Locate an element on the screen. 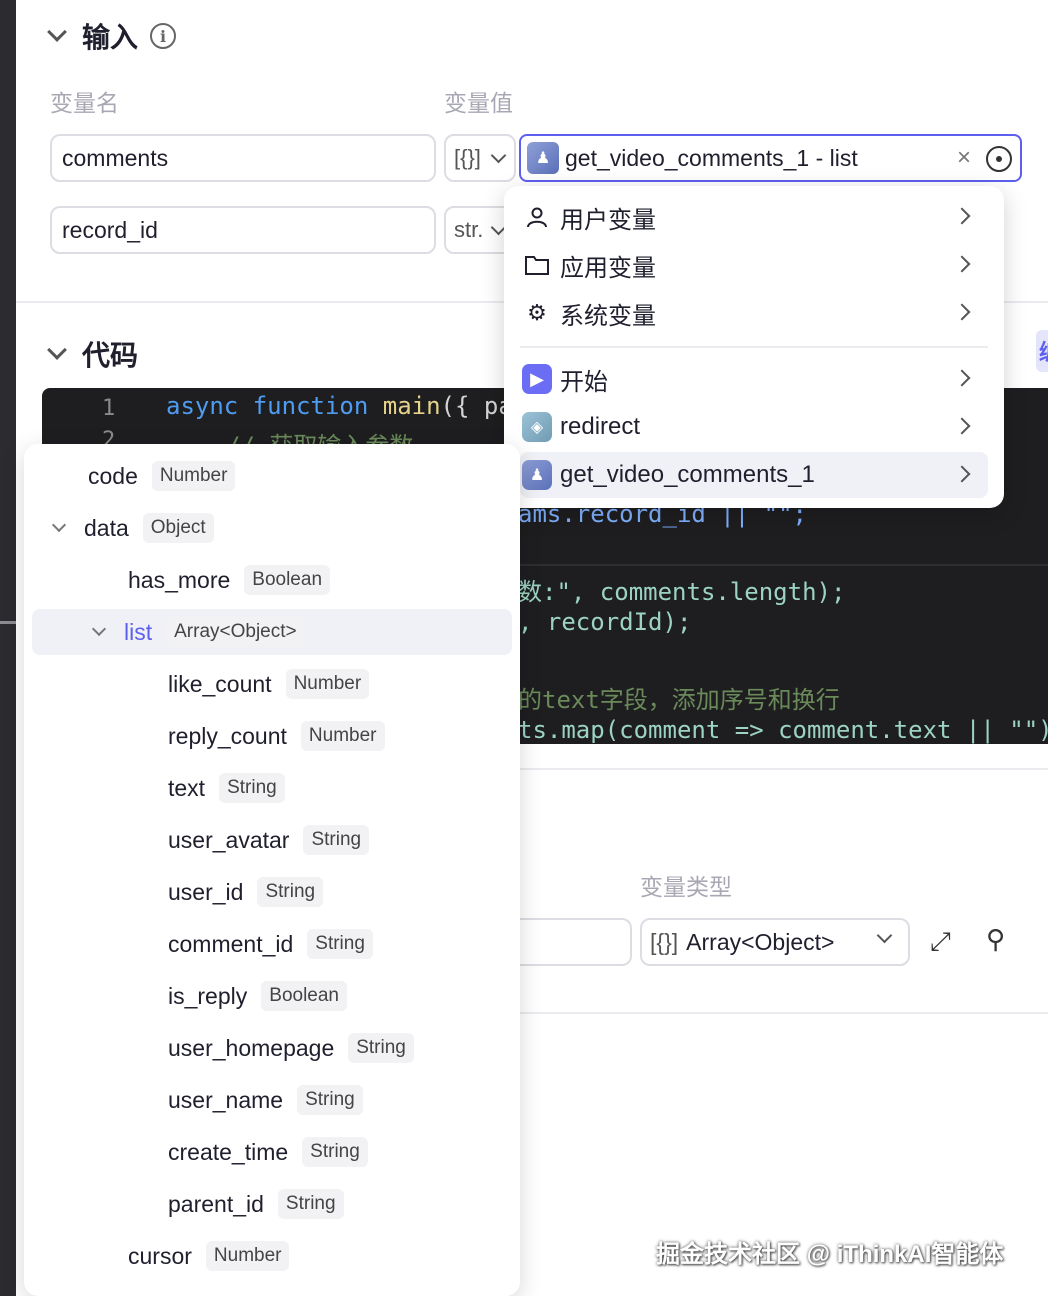 This screenshot has height=1296, width=1048. menu-item-redirect-node: ◈ redirect is located at coordinates (754, 427).